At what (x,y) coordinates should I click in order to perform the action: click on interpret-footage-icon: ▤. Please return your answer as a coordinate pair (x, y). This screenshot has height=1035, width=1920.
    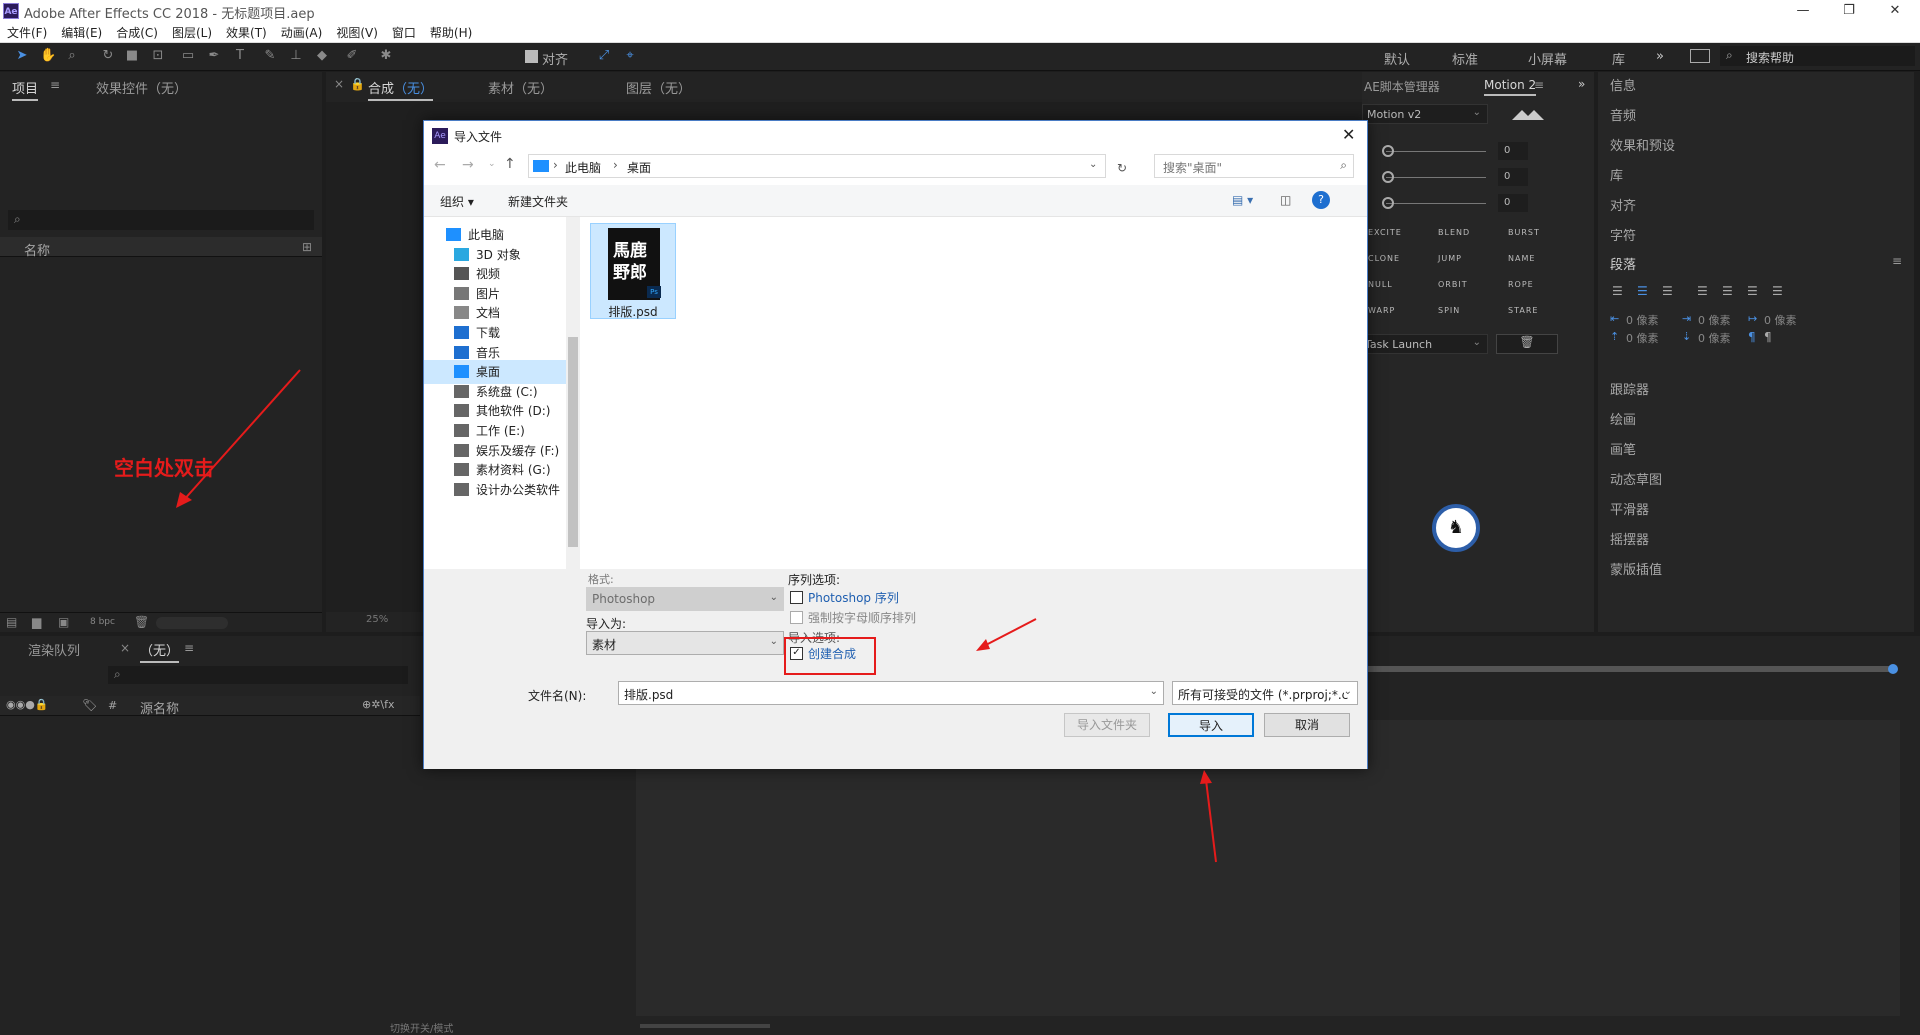
    Looking at the image, I should click on (11, 622).